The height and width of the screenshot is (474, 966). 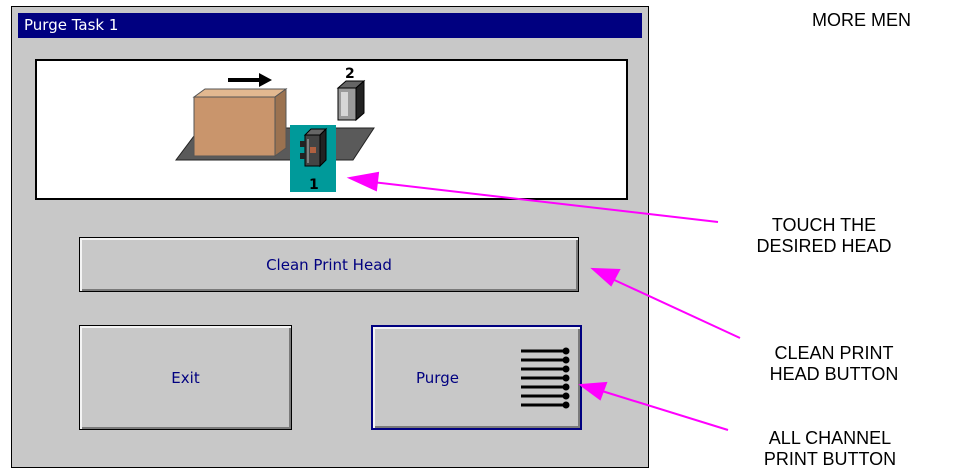 I want to click on head-1-label: 1, so click(x=314, y=185).